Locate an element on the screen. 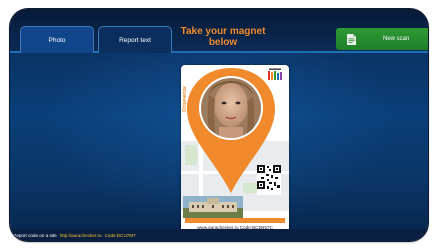 Image resolution: width=437 pixels, height=248 pixels. card-orange-strip is located at coordinates (235, 220).